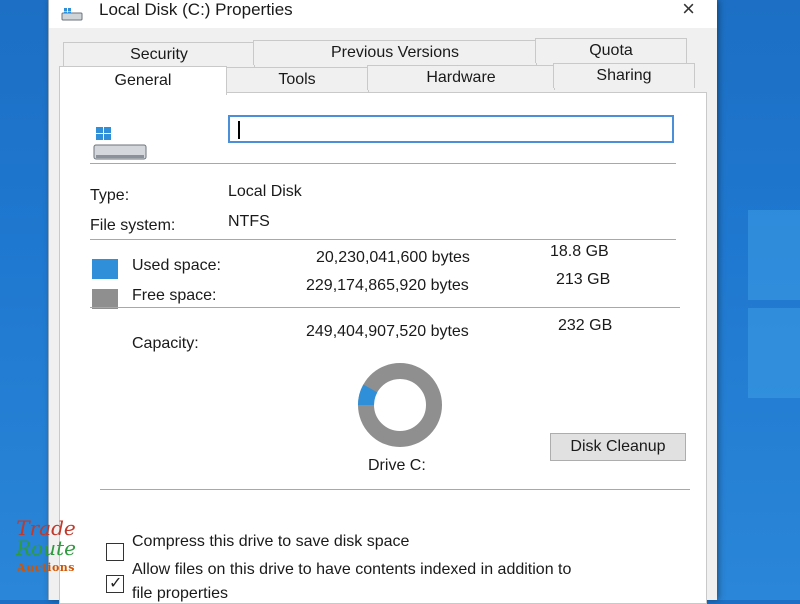 The width and height of the screenshot is (800, 604). What do you see at coordinates (105, 299) in the screenshot?
I see `free-space-swatch` at bounding box center [105, 299].